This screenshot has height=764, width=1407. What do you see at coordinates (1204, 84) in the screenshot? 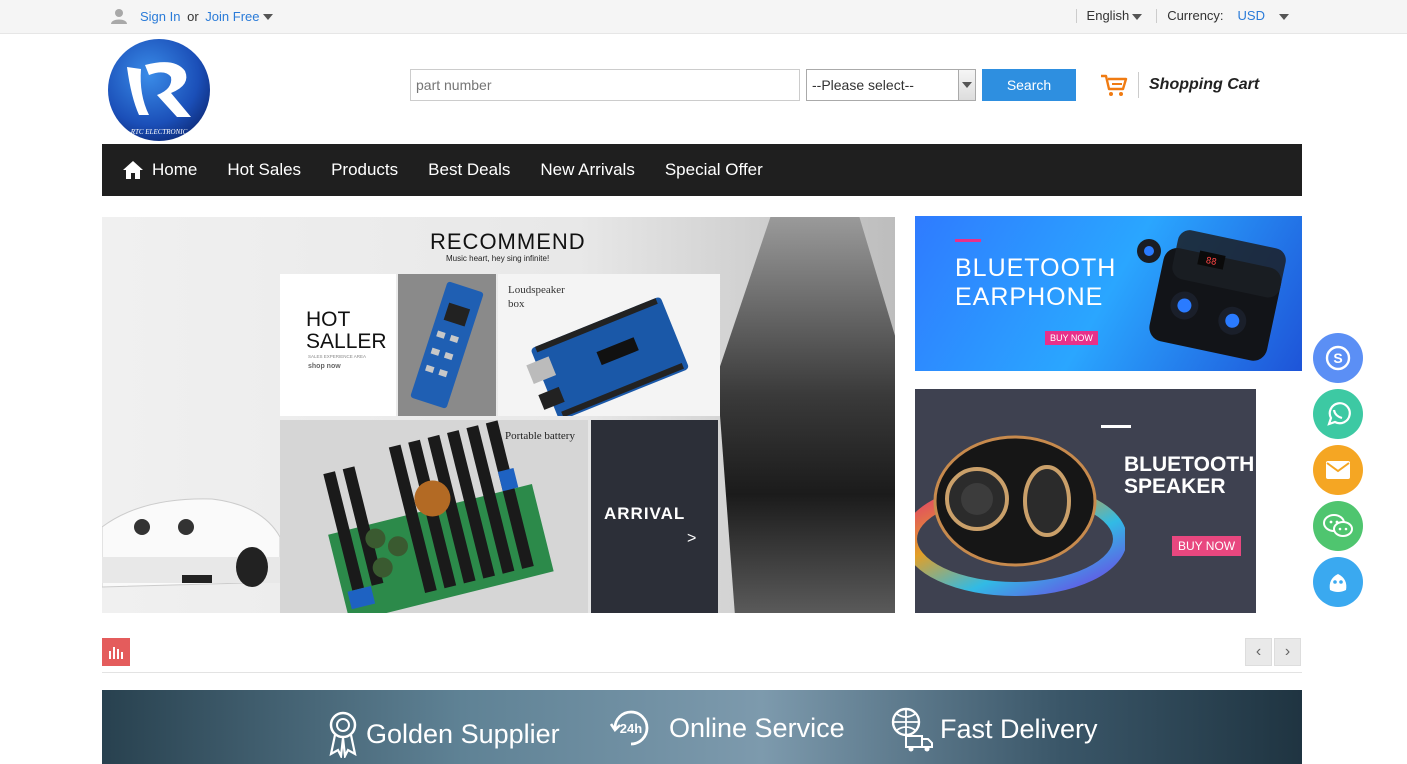
I see `cart-label: Shopping Cart` at bounding box center [1204, 84].